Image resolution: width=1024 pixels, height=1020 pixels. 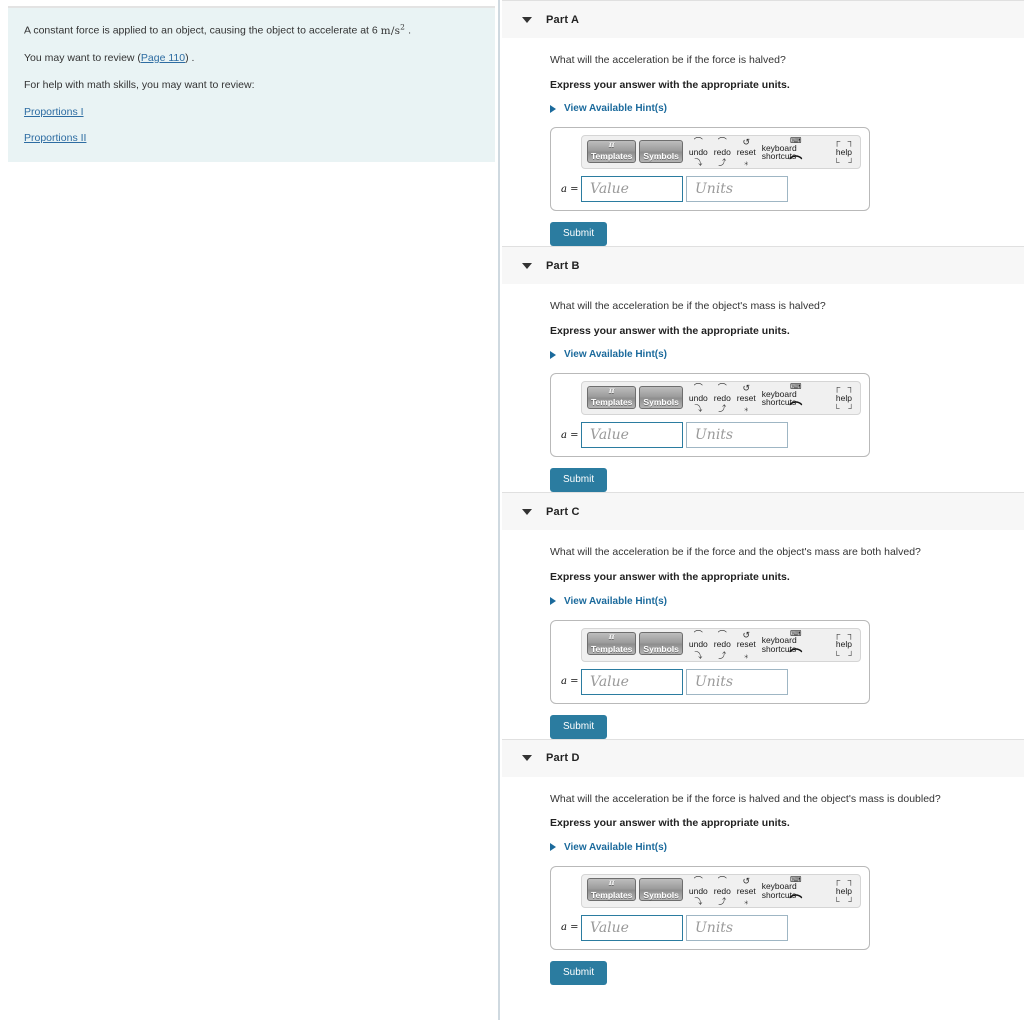 What do you see at coordinates (763, 19) in the screenshot?
I see `part-header-a: Part A` at bounding box center [763, 19].